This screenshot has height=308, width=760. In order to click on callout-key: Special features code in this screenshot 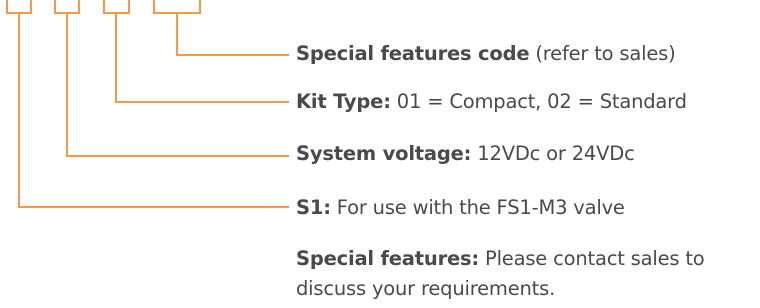, I will do `click(413, 53)`.